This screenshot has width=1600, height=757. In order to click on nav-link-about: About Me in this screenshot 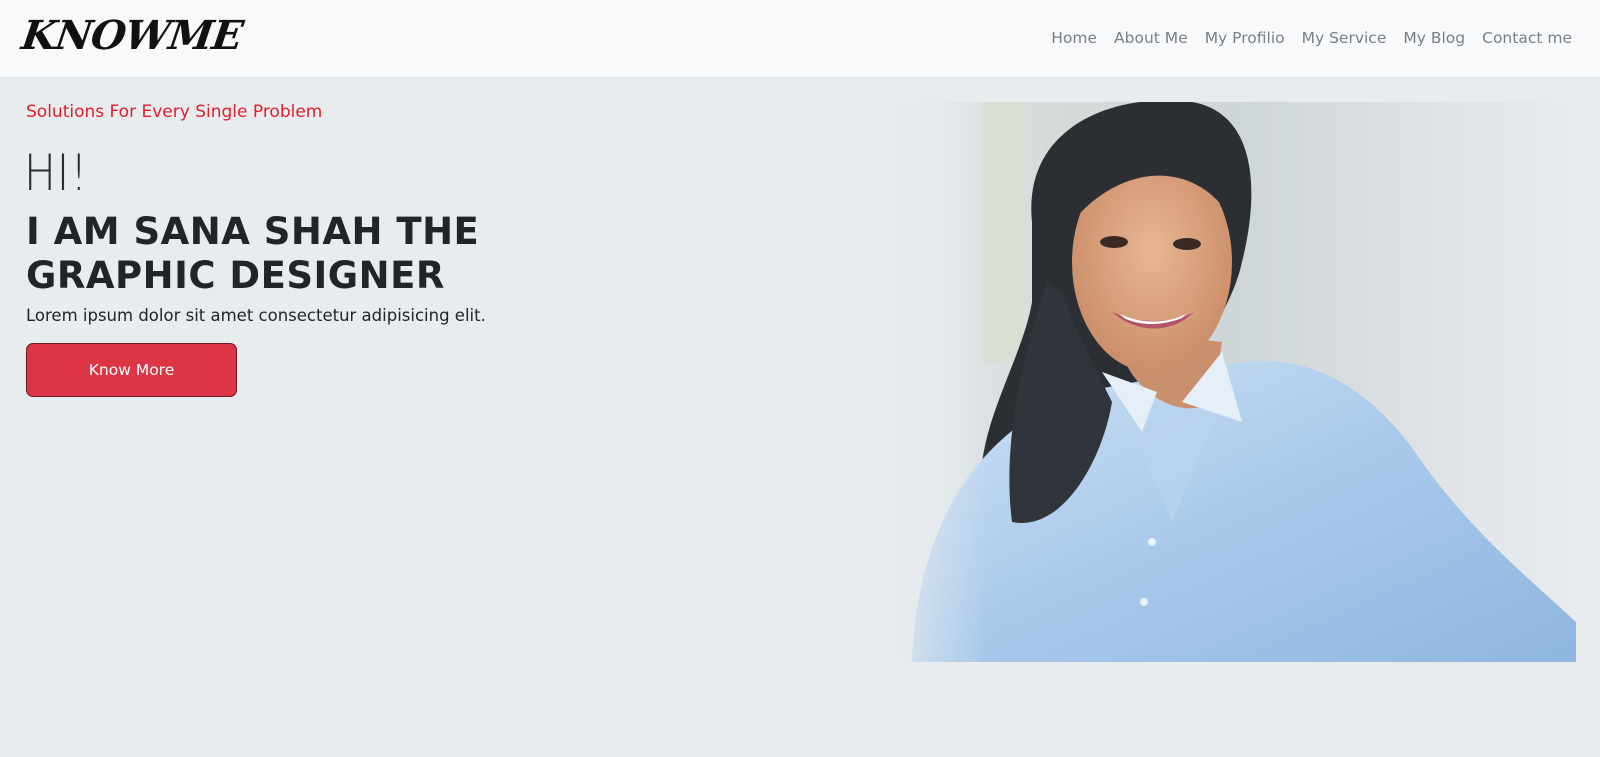, I will do `click(1151, 38)`.